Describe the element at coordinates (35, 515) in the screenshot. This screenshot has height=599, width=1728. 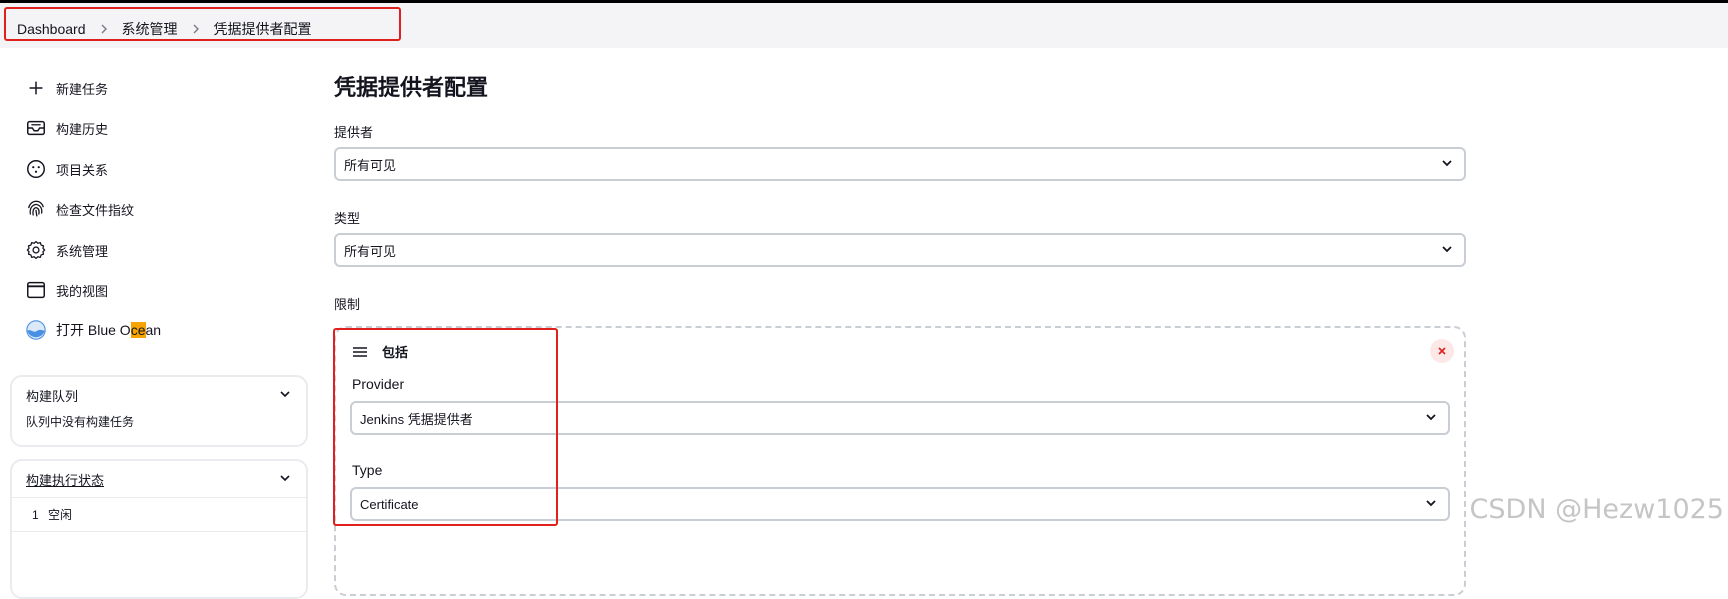
I see `executor-number: 1` at that location.